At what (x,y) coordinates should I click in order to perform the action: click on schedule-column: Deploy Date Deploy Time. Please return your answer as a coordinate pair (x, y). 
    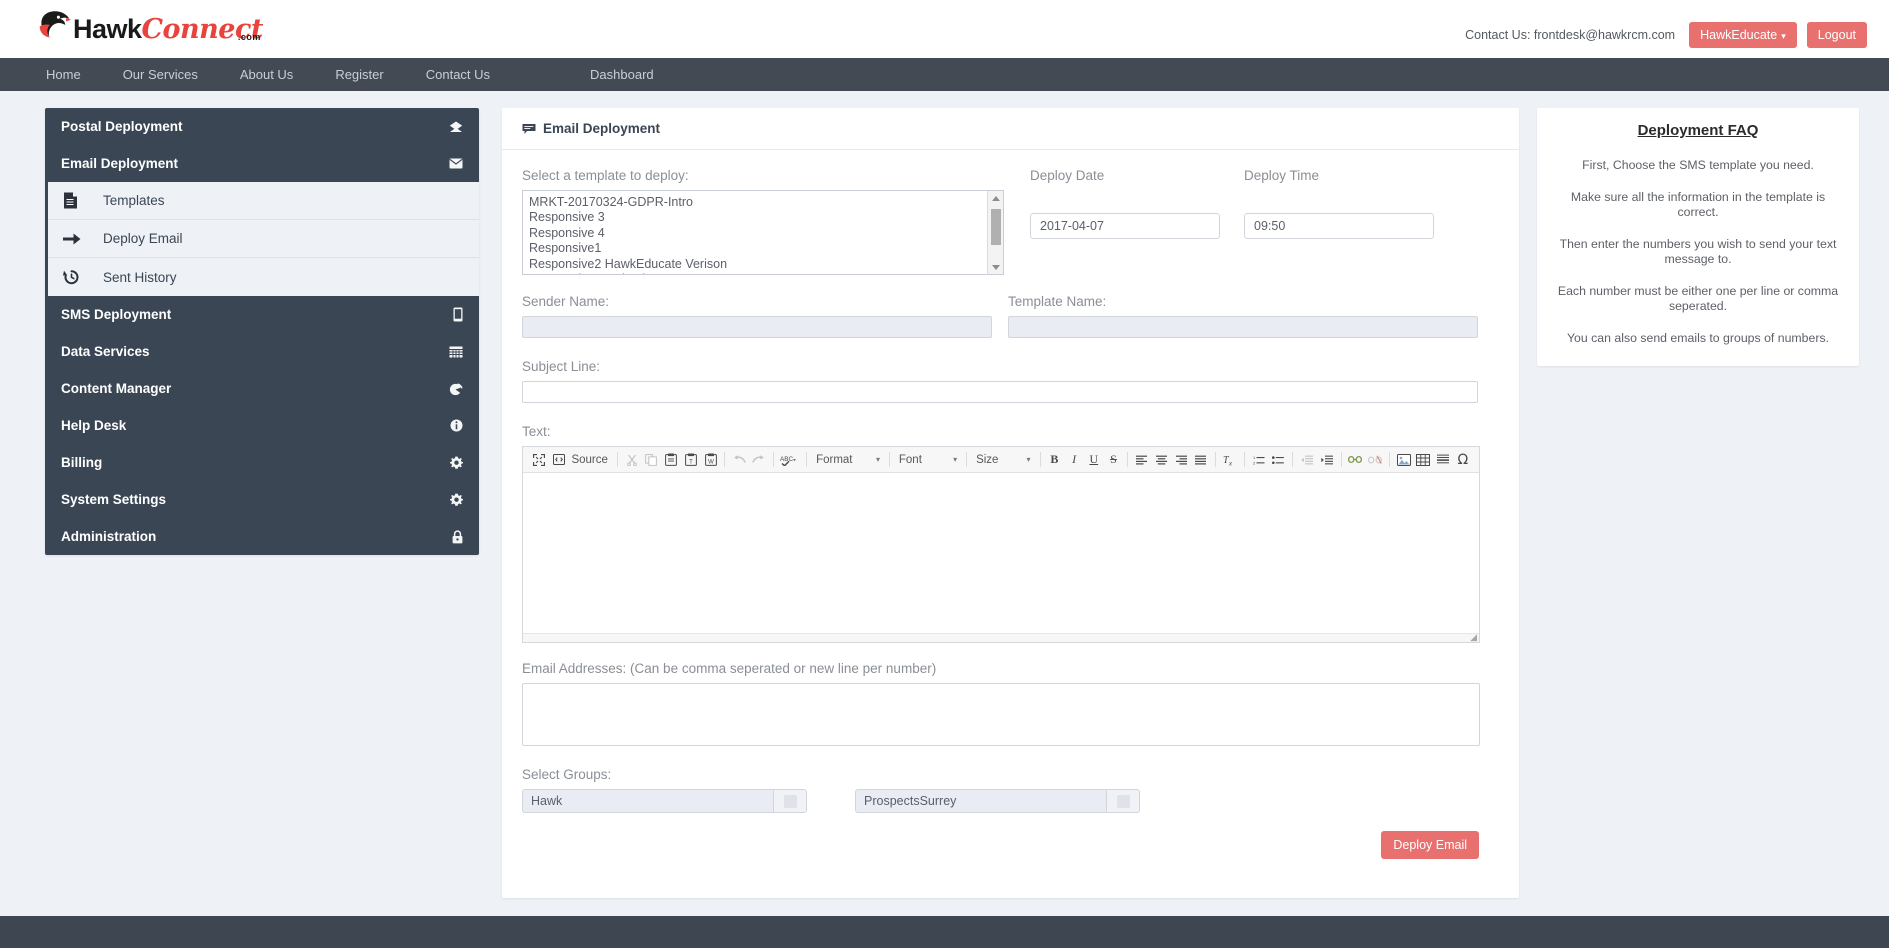
    Looking at the image, I should click on (1255, 221).